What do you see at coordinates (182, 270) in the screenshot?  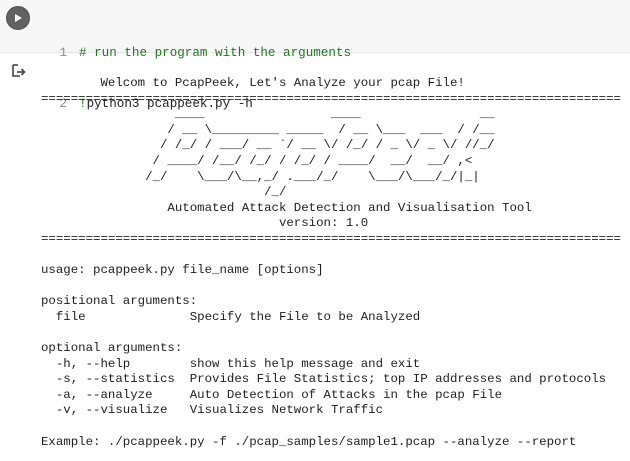 I see `output-line: usage: pcappeek.py file_name [options]` at bounding box center [182, 270].